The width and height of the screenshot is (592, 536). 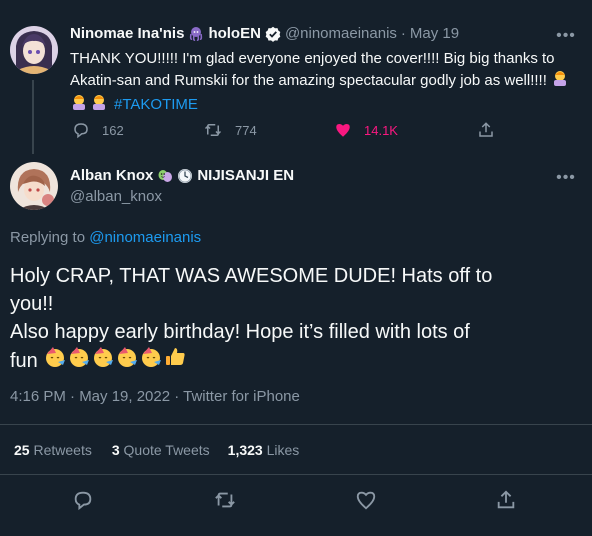 What do you see at coordinates (62, 450) in the screenshot?
I see `retweets-label: Retweets` at bounding box center [62, 450].